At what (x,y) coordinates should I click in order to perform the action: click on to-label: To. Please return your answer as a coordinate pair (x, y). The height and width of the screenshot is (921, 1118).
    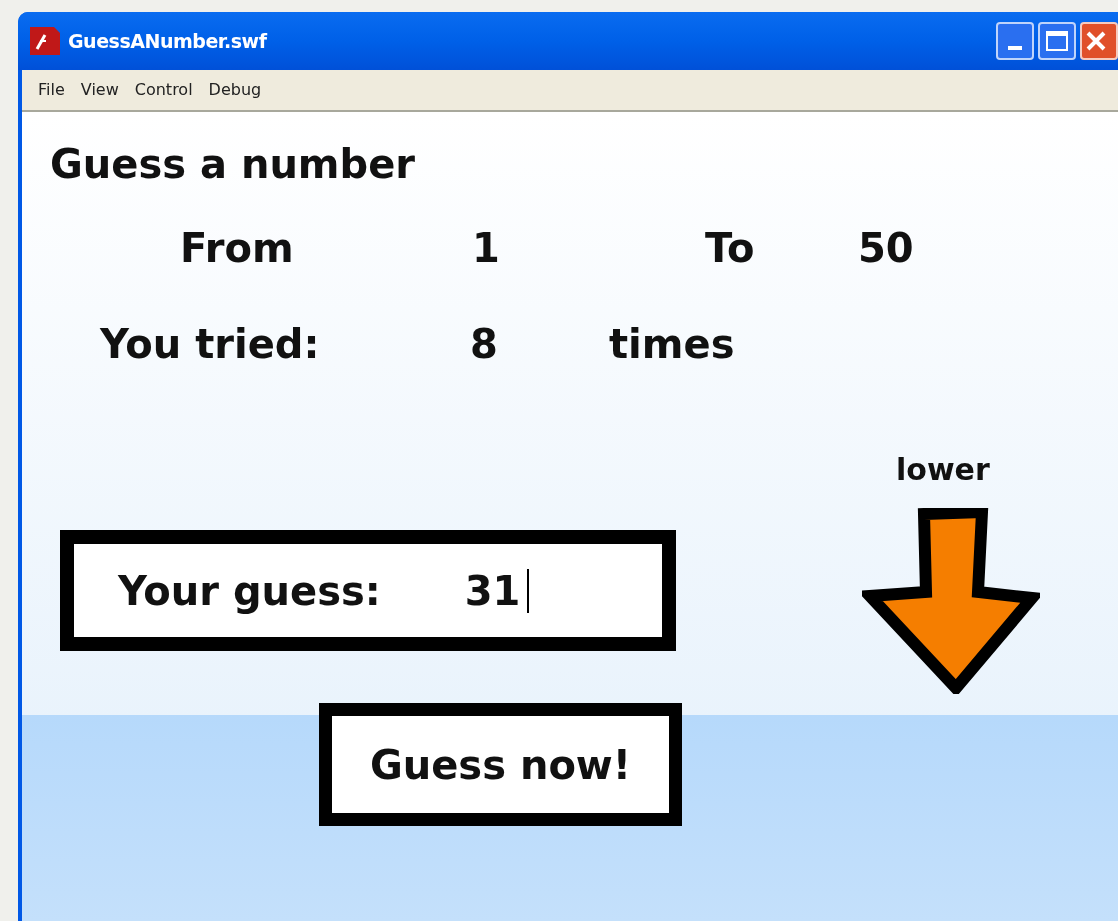
    Looking at the image, I should click on (730, 248).